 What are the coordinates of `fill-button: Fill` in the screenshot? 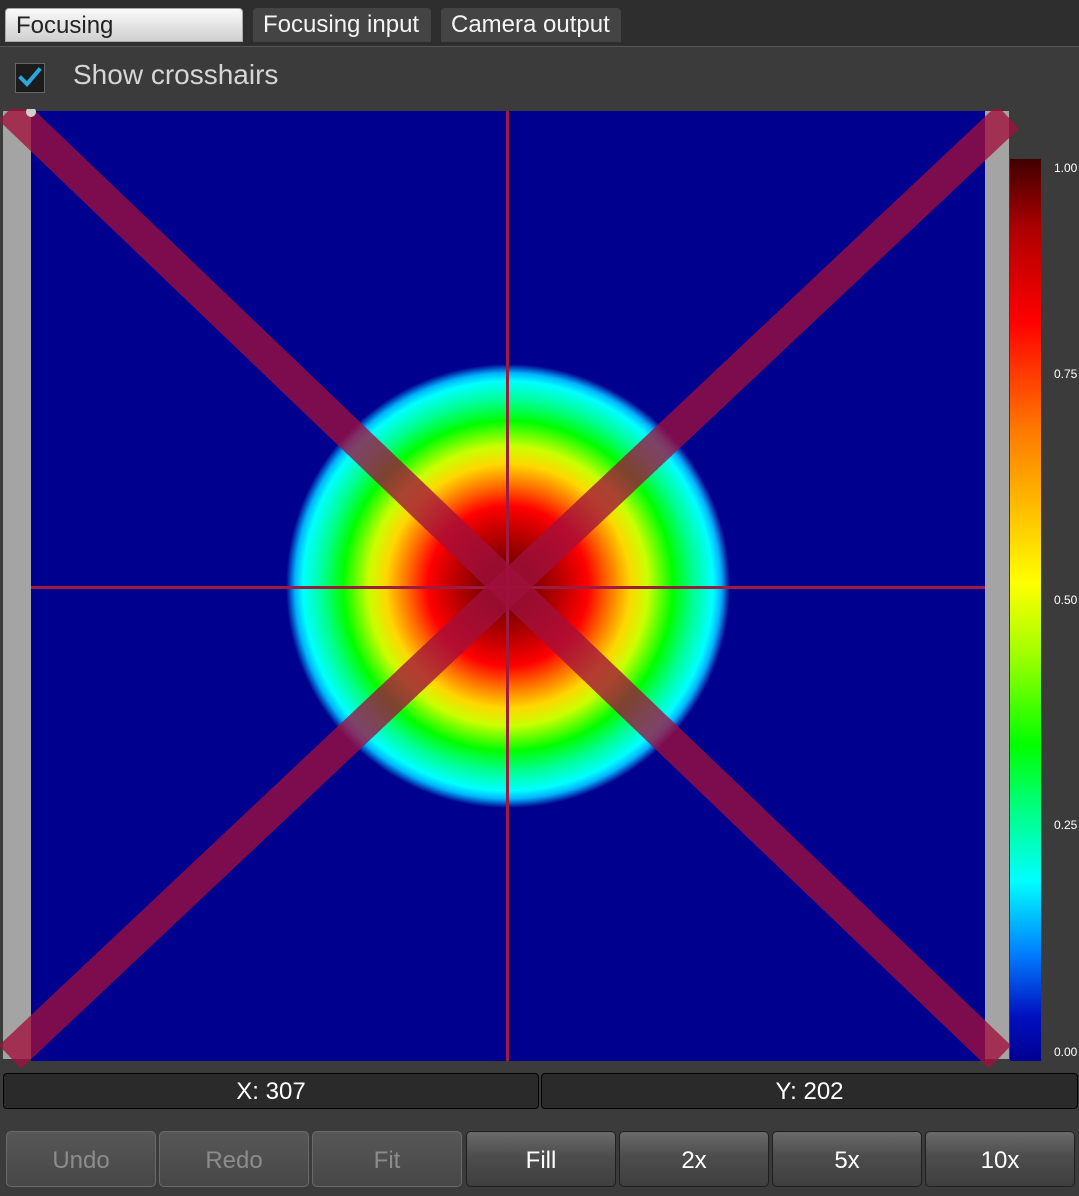 It's located at (541, 1159).